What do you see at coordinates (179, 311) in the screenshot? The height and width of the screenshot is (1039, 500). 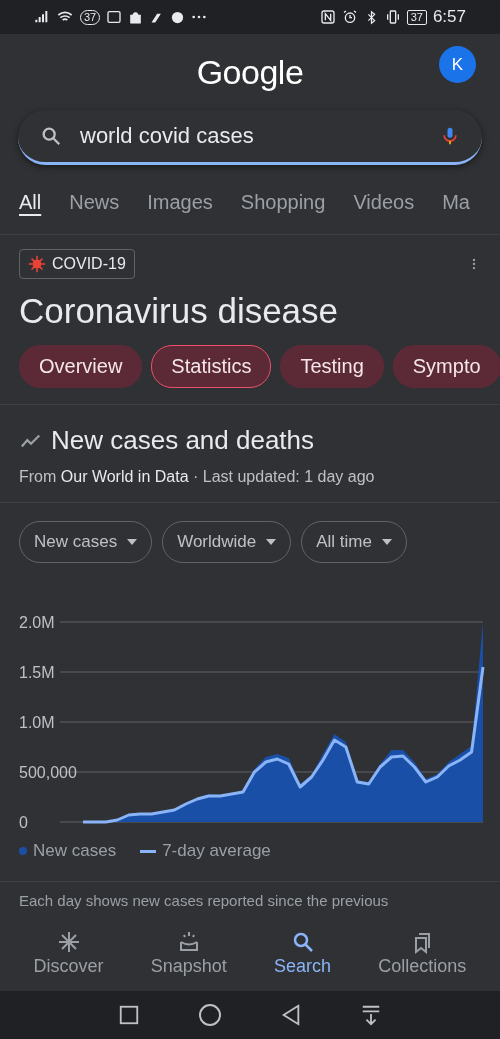 I see `topic-title: Coronavirus disease` at bounding box center [179, 311].